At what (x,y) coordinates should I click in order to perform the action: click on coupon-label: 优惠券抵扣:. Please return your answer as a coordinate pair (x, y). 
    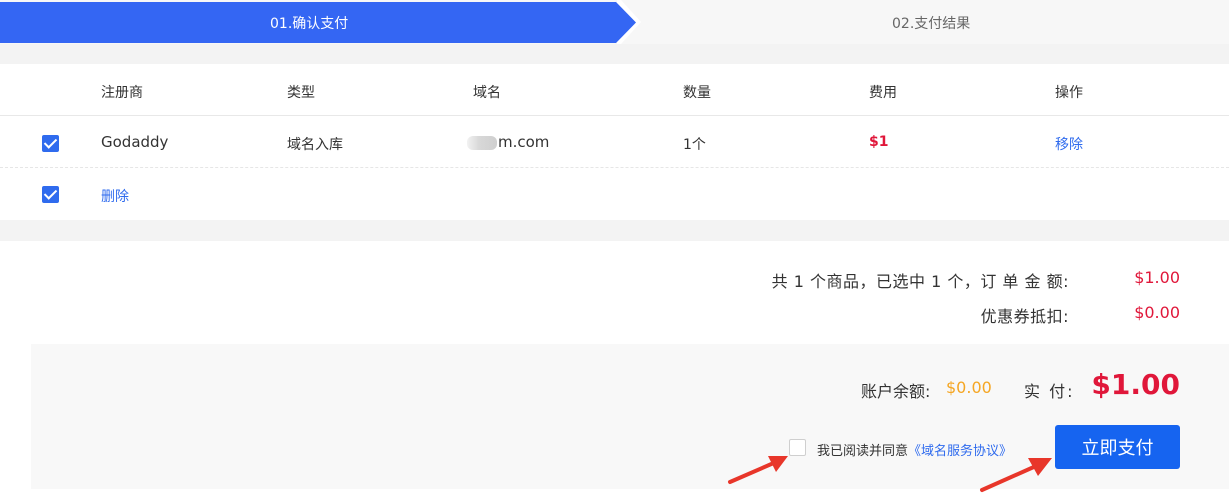
    Looking at the image, I should click on (1024, 316).